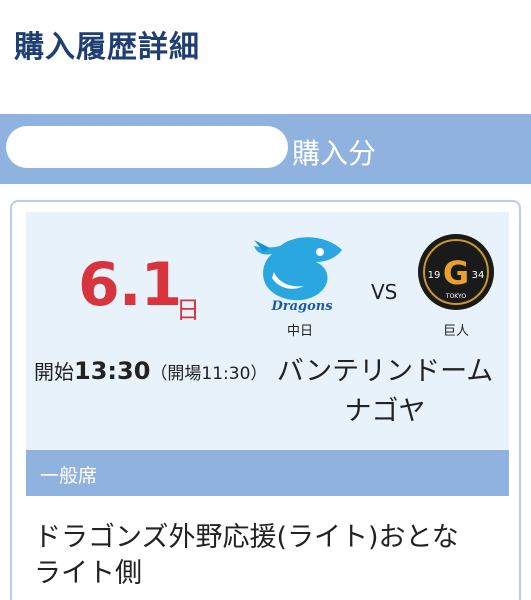 The height and width of the screenshot is (600, 531). Describe the element at coordinates (274, 556) in the screenshot. I see `ticket-name: ドラゴンズ外野応援(ライト)おとな ライト側` at that location.